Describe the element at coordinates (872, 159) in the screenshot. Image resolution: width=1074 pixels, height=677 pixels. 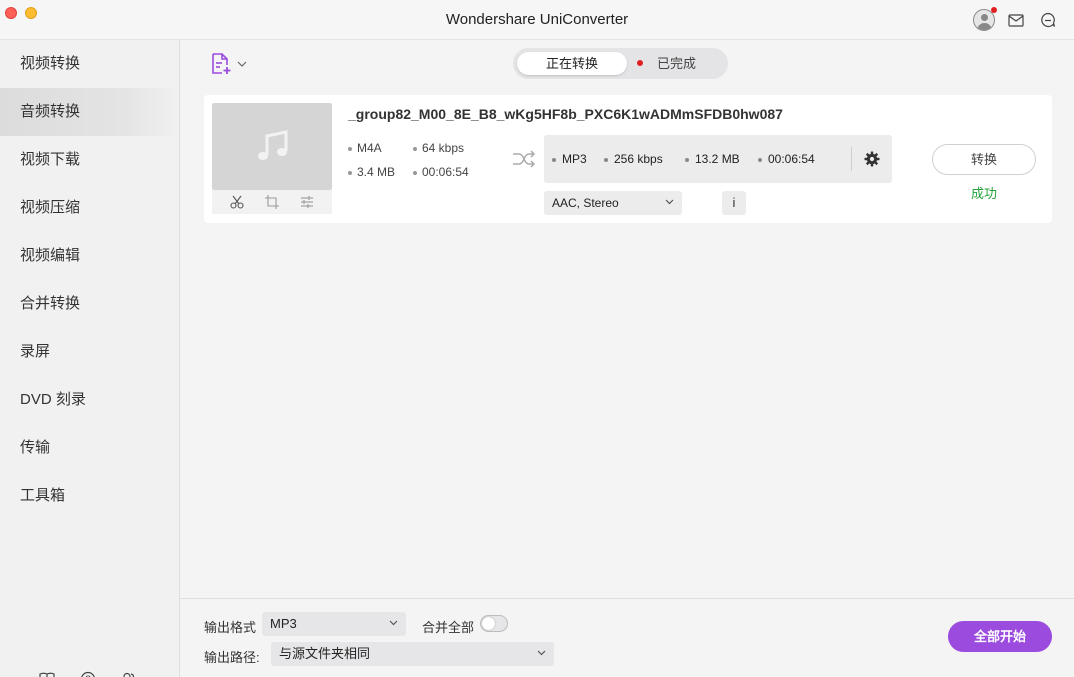
I see `gear-icon` at that location.